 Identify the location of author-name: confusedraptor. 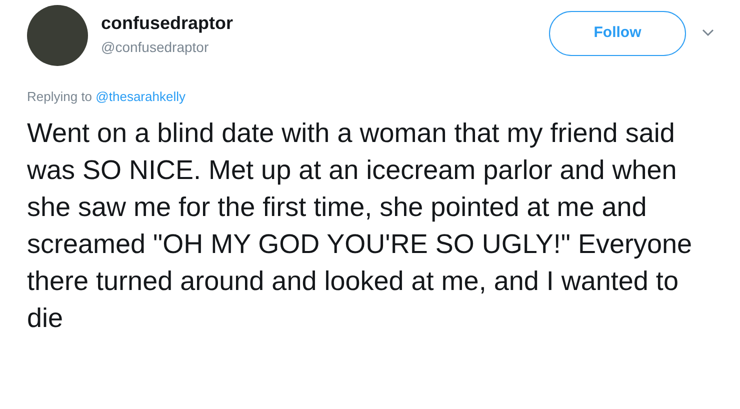
(167, 23).